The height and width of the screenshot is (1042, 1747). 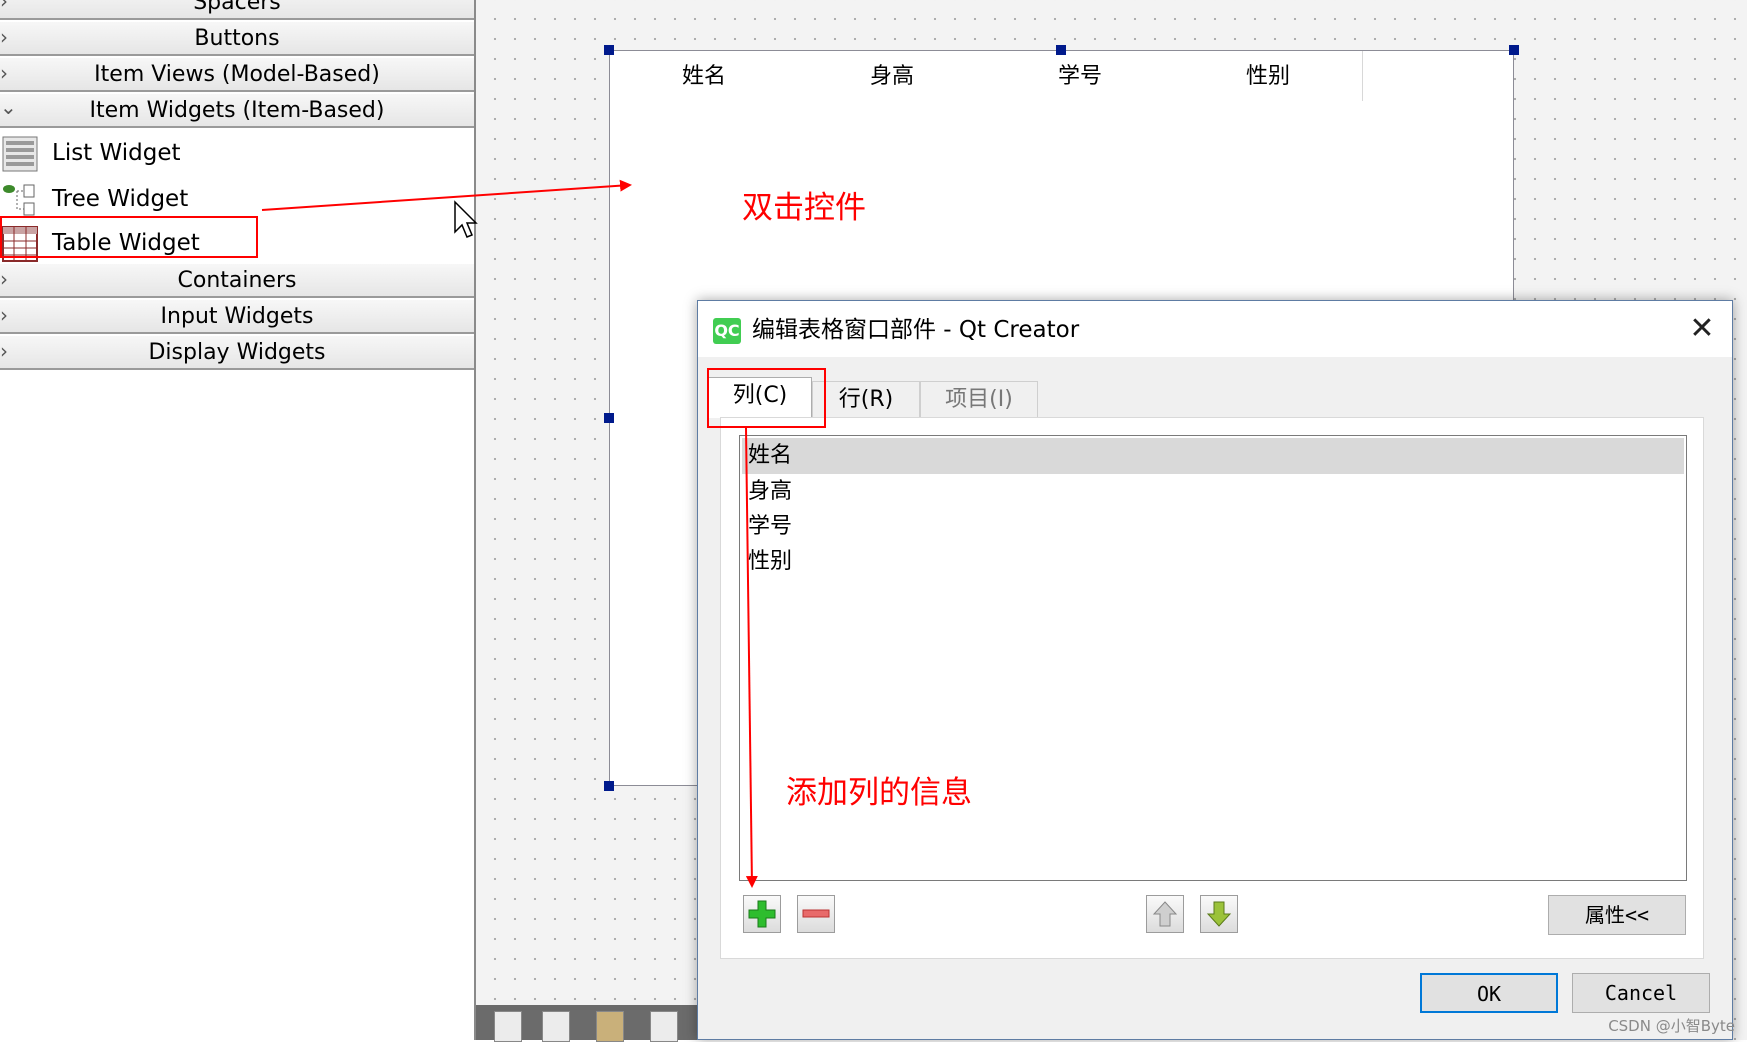 I want to click on properties-button: 属性<<, so click(x=1617, y=915).